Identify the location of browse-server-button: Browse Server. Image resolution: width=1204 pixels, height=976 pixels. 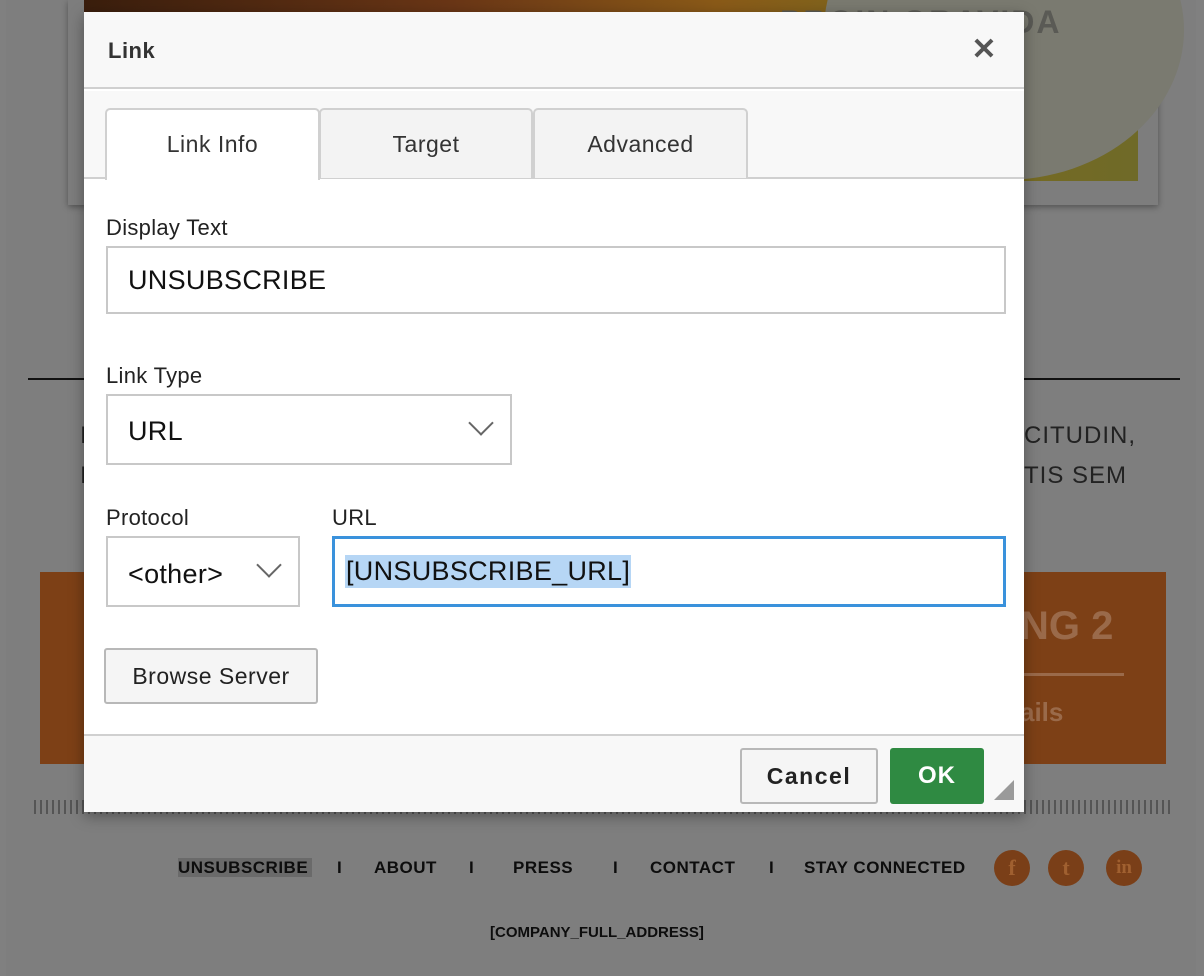
(211, 676).